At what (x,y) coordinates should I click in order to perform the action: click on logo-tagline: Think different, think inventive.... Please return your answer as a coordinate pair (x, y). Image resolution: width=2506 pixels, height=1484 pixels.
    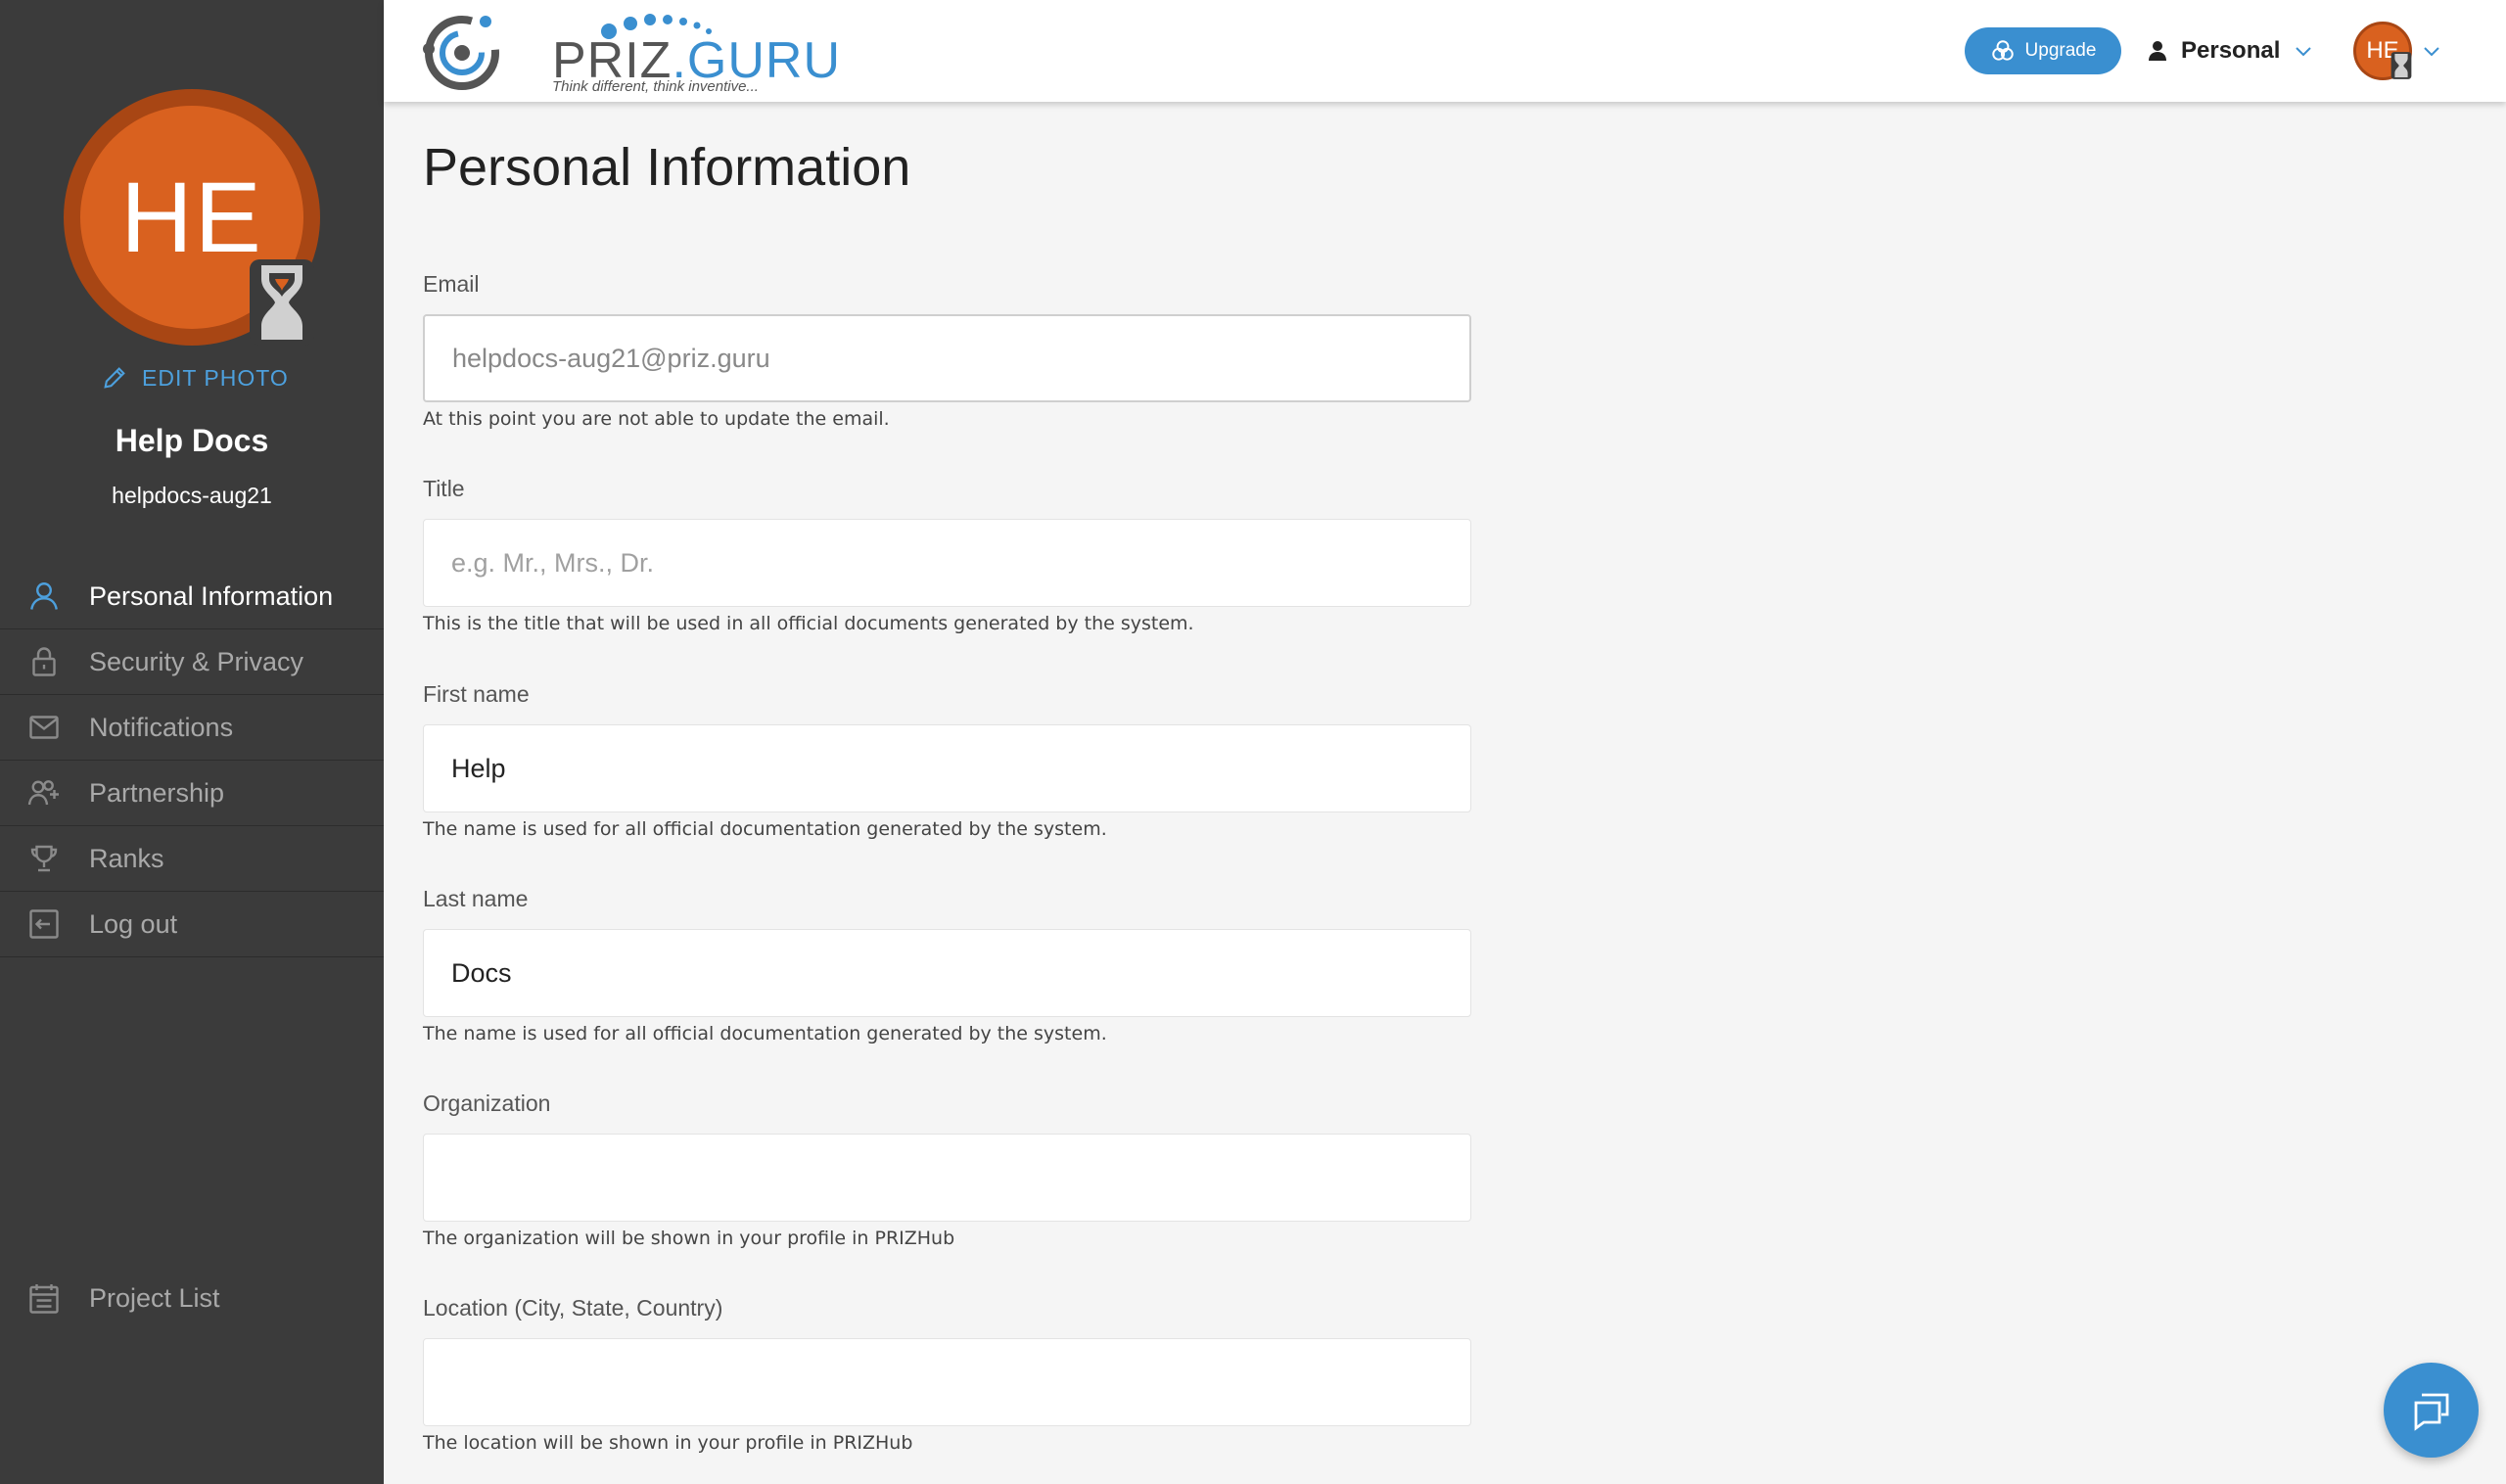
    Looking at the image, I should click on (655, 86).